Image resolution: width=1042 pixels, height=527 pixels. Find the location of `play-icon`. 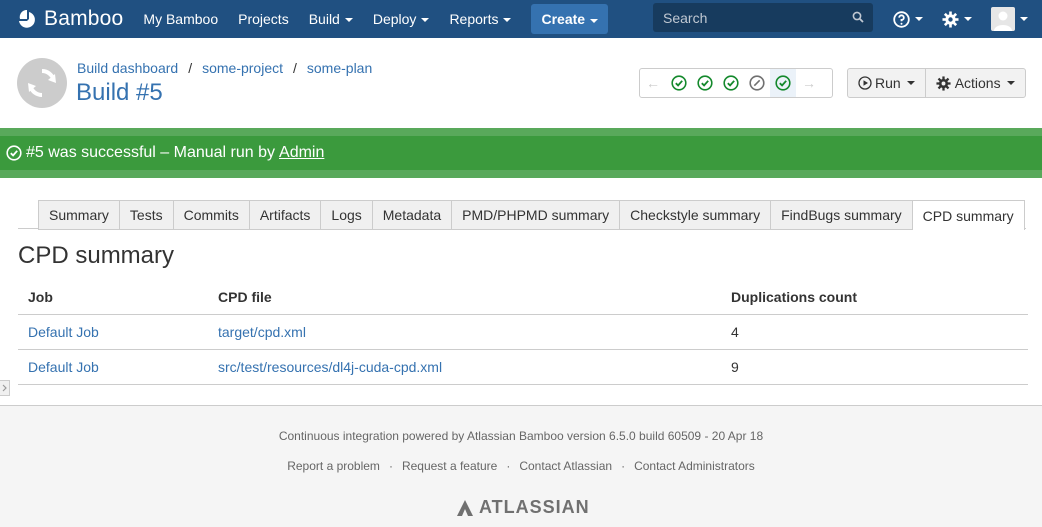

play-icon is located at coordinates (865, 83).